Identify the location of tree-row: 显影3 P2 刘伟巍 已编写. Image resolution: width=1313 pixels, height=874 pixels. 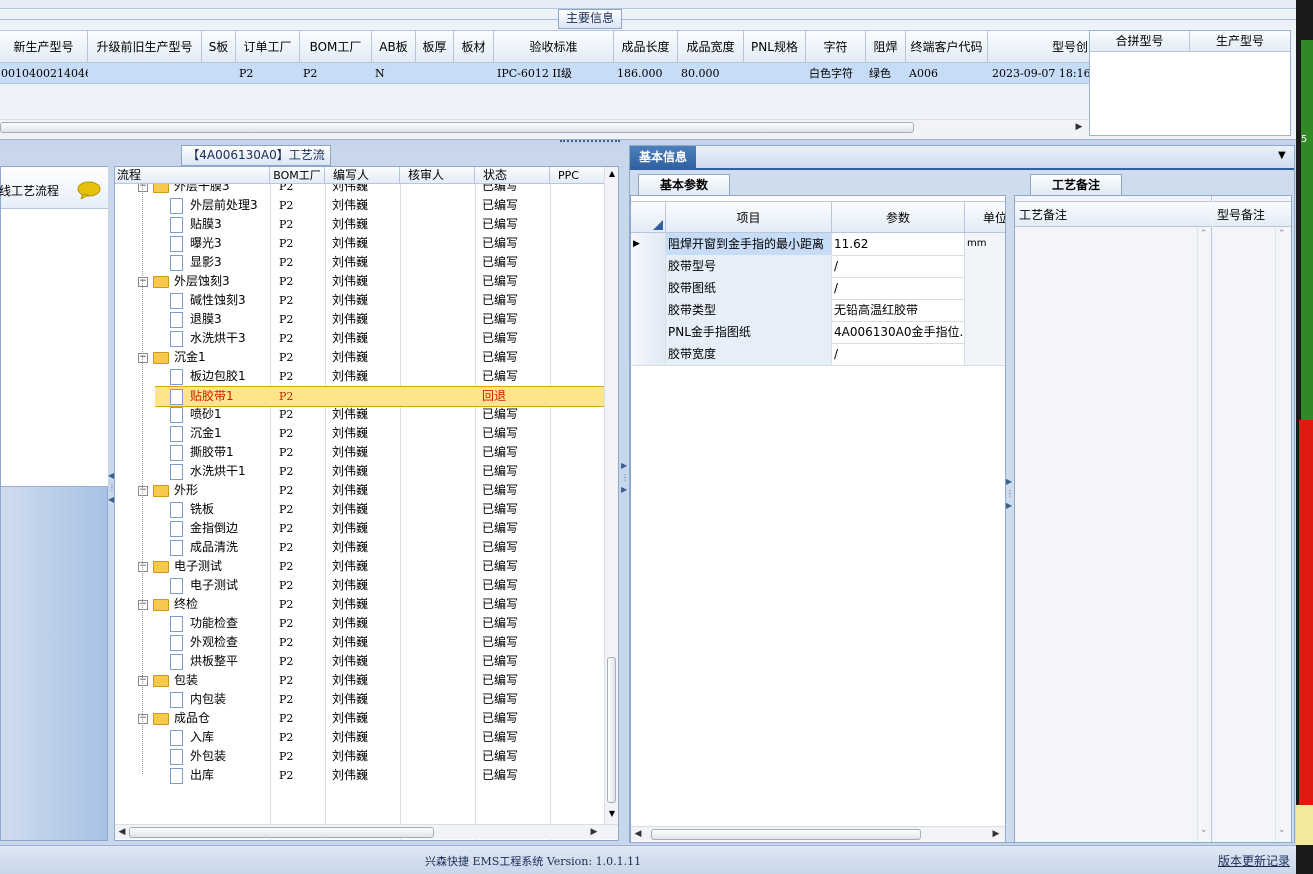
(360, 262).